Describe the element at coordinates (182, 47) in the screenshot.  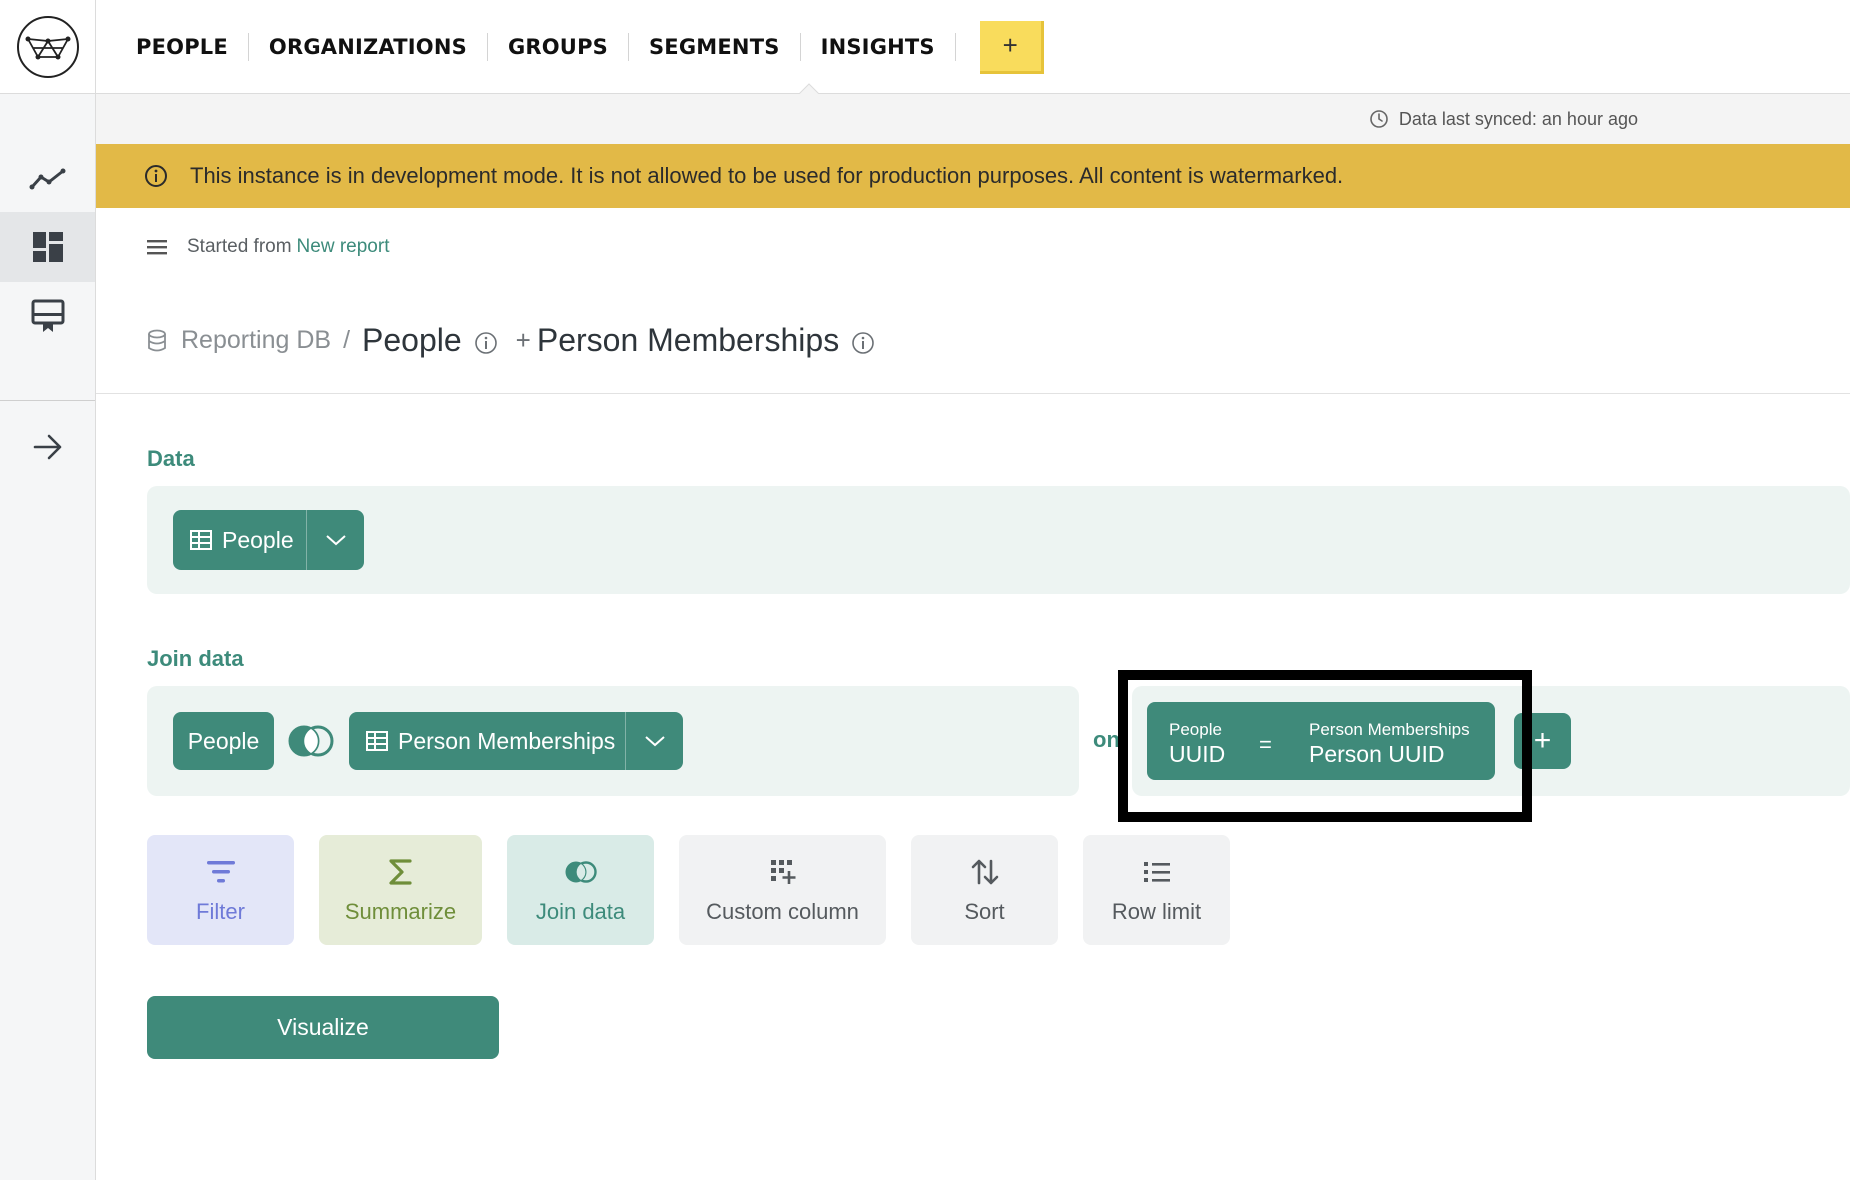
I see `nav-people: PEOPLE` at that location.